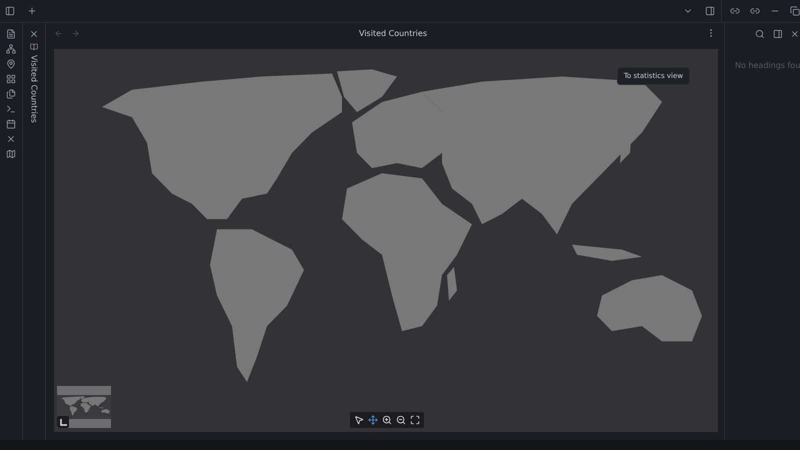 This screenshot has width=800, height=450. I want to click on files-icon, so click(11, 94).